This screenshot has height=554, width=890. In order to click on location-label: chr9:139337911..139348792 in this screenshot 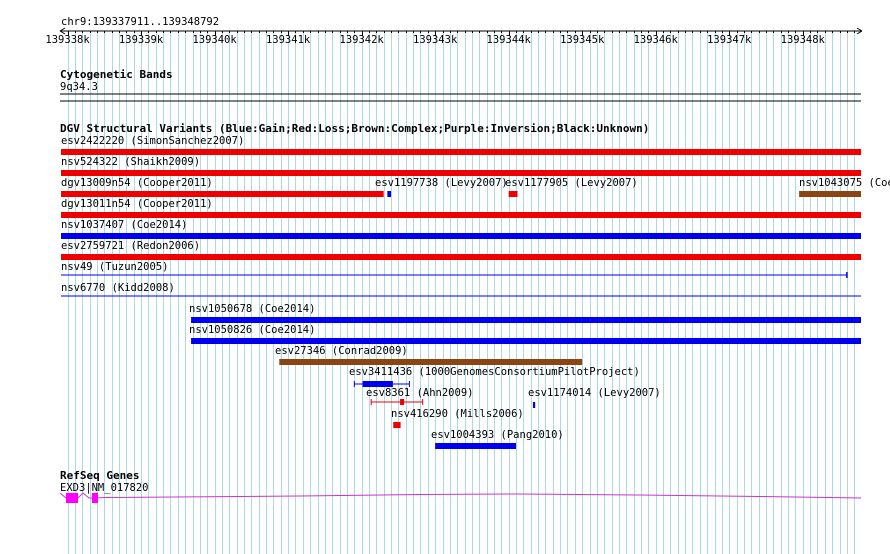, I will do `click(140, 22)`.